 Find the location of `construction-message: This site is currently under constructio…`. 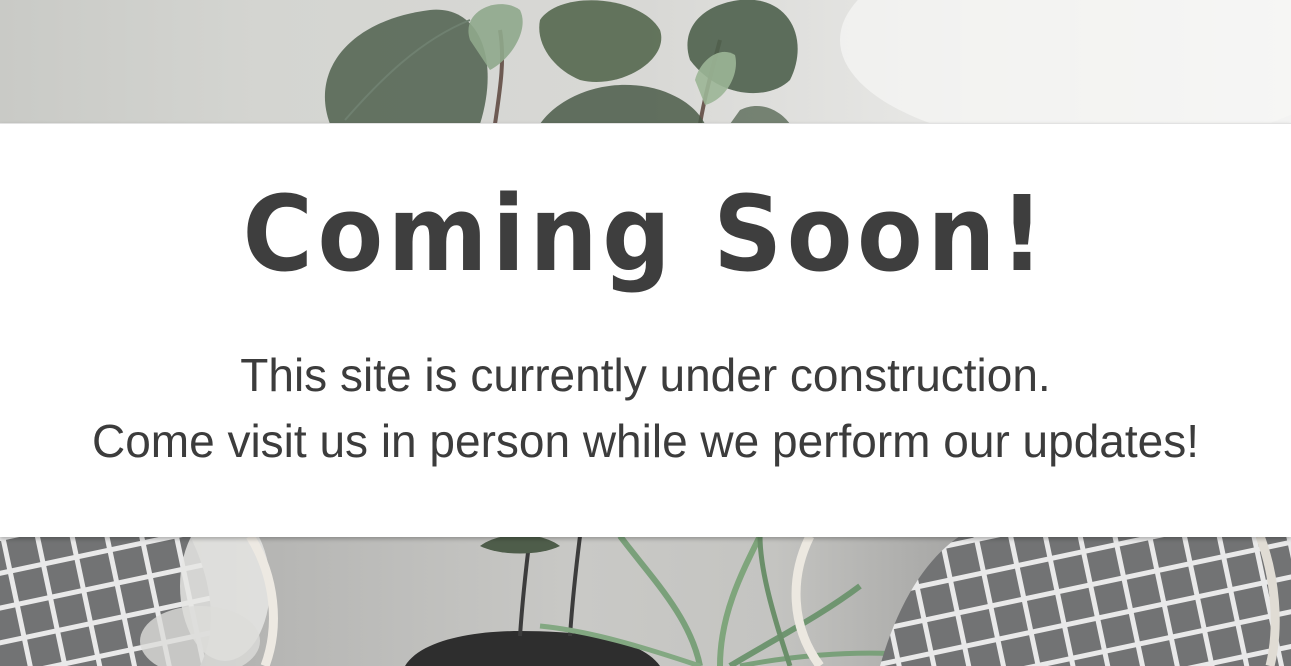

construction-message: This site is currently under constructio… is located at coordinates (645, 375).